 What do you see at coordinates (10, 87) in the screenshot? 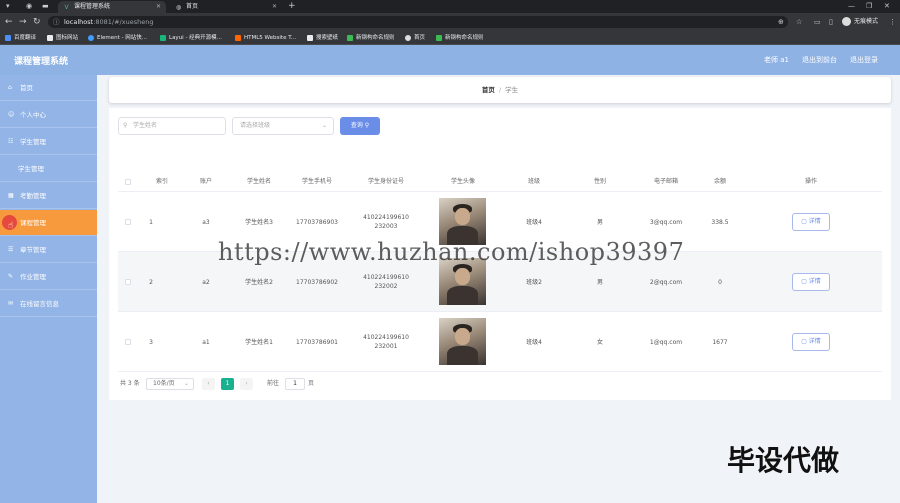
I see `home-icon: ⌂` at bounding box center [10, 87].